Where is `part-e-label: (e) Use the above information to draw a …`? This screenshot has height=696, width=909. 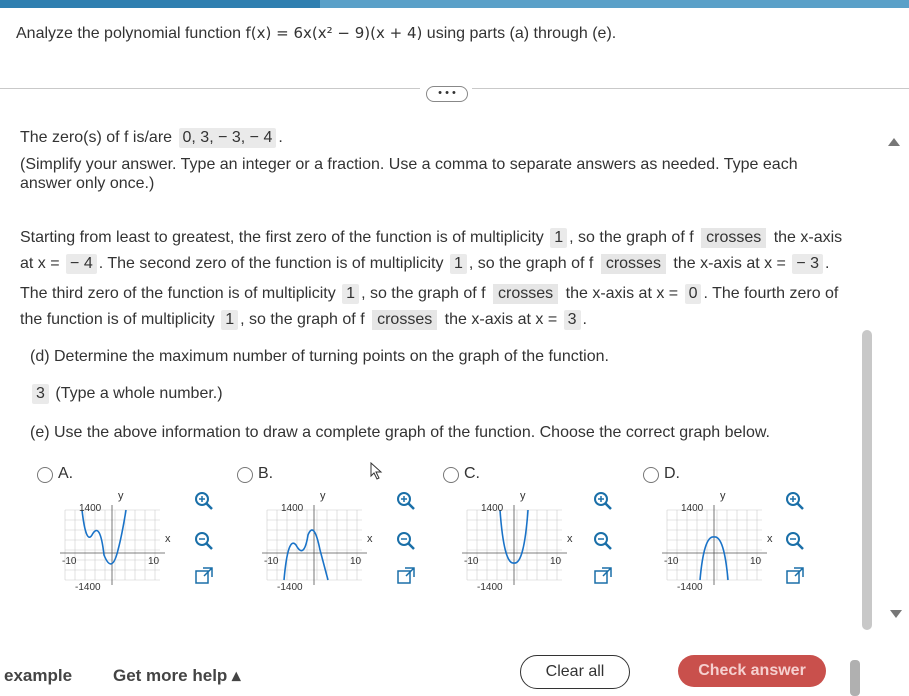 part-e-label: (e) Use the above information to draw a … is located at coordinates (400, 432).